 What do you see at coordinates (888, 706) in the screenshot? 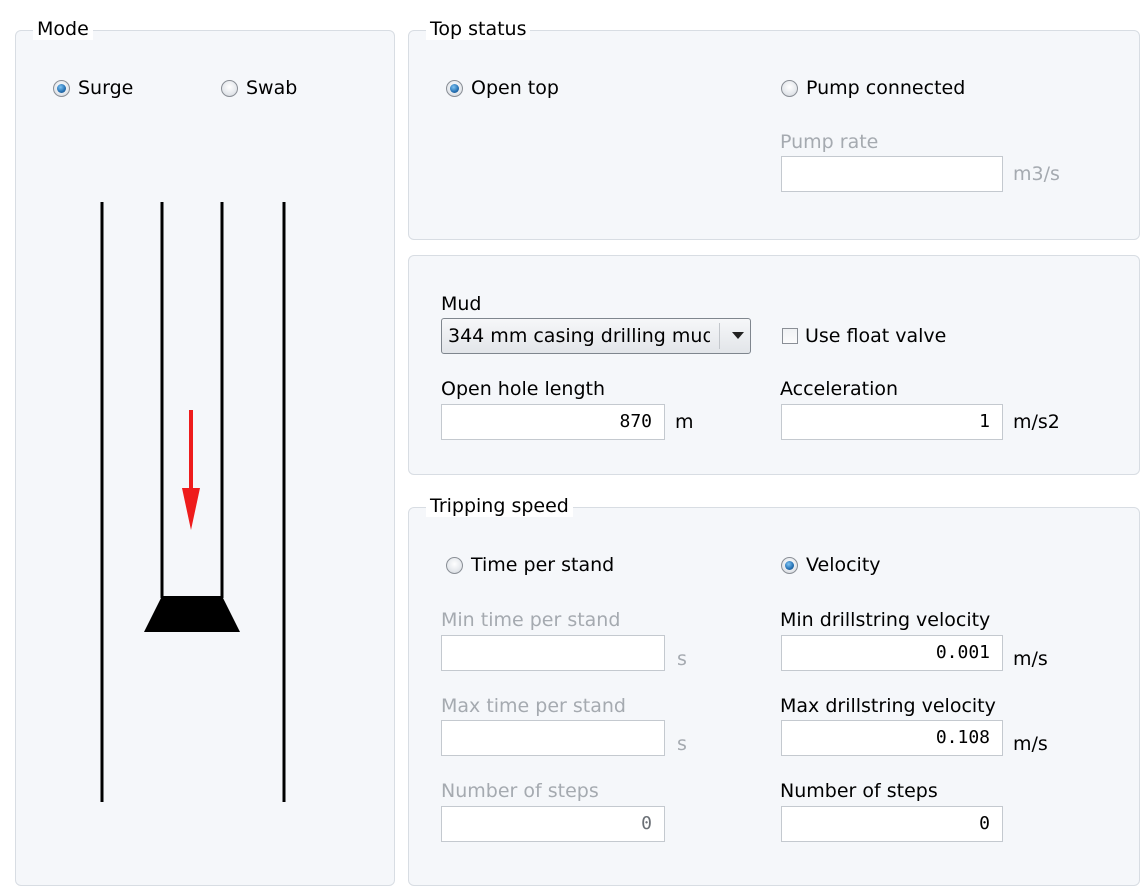
I see `max-drillstring-velocity-label: Max drillstring velocity` at bounding box center [888, 706].